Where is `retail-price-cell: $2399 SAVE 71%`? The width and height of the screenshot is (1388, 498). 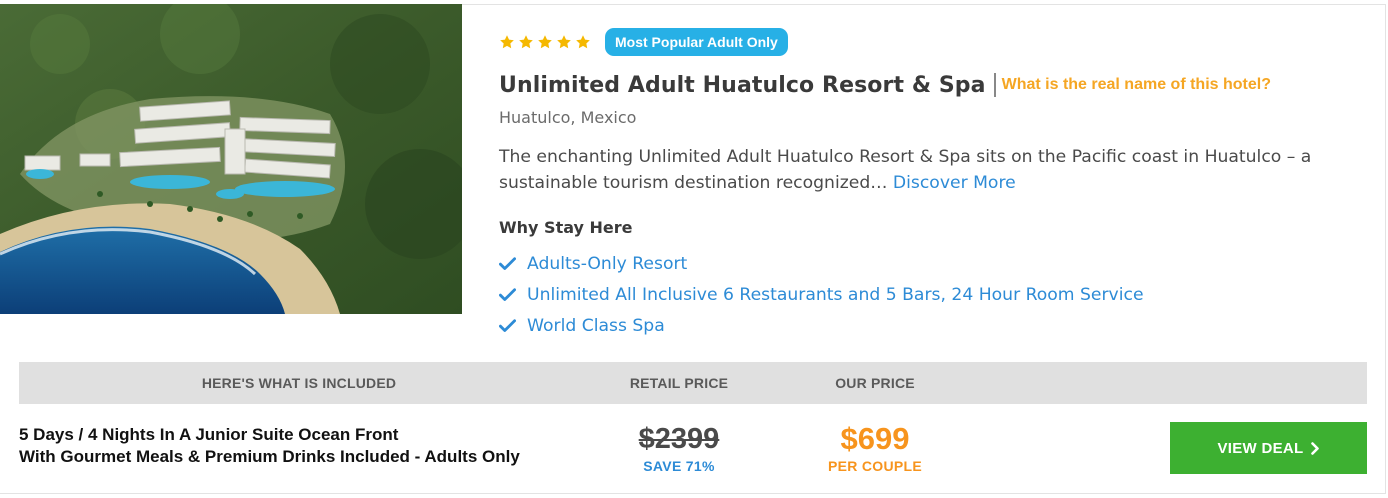 retail-price-cell: $2399 SAVE 71% is located at coordinates (679, 448).